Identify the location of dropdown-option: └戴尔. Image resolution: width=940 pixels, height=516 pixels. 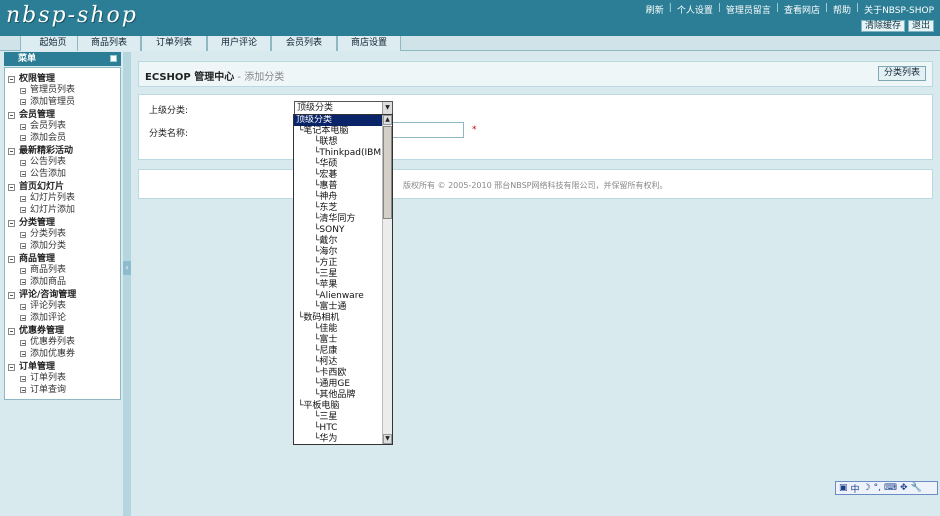
(338, 241).